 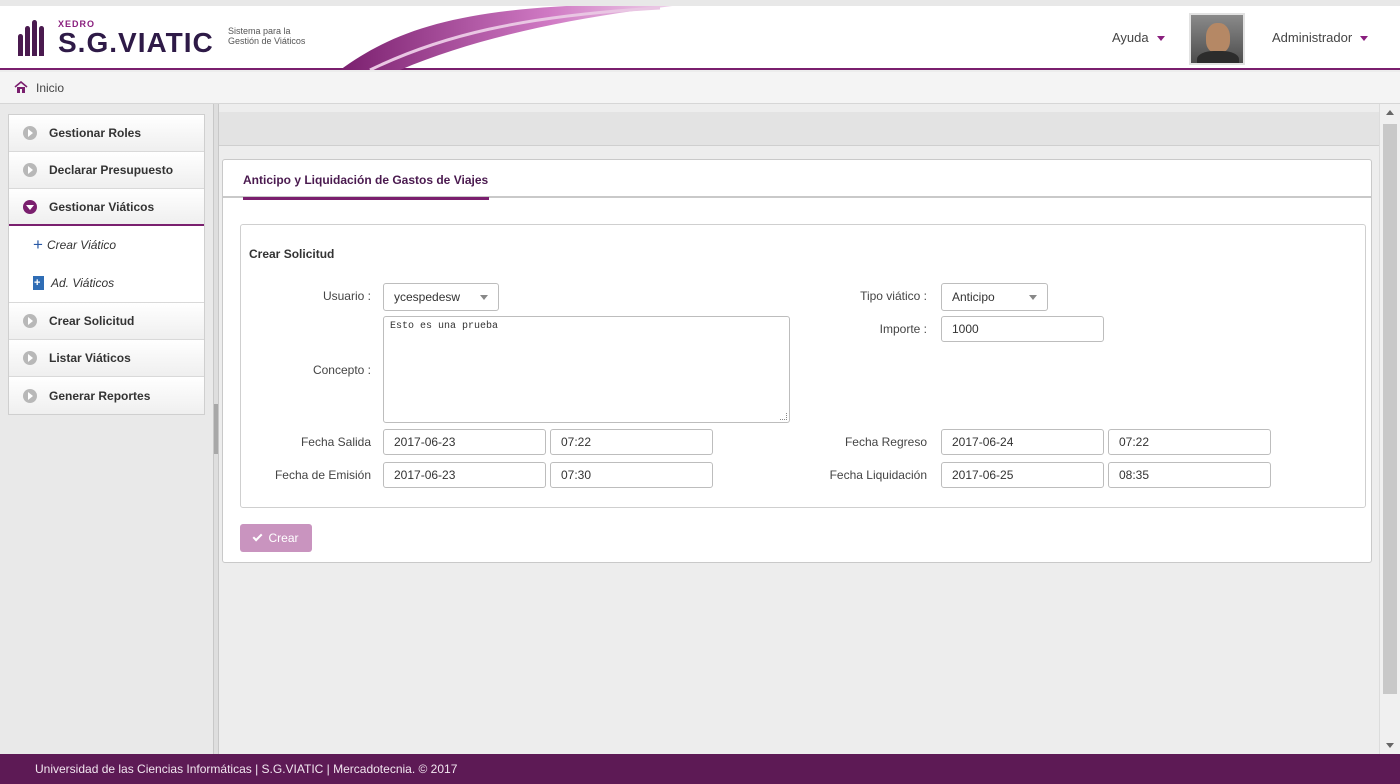 I want to click on scroll-down-icon, so click(x=1390, y=745).